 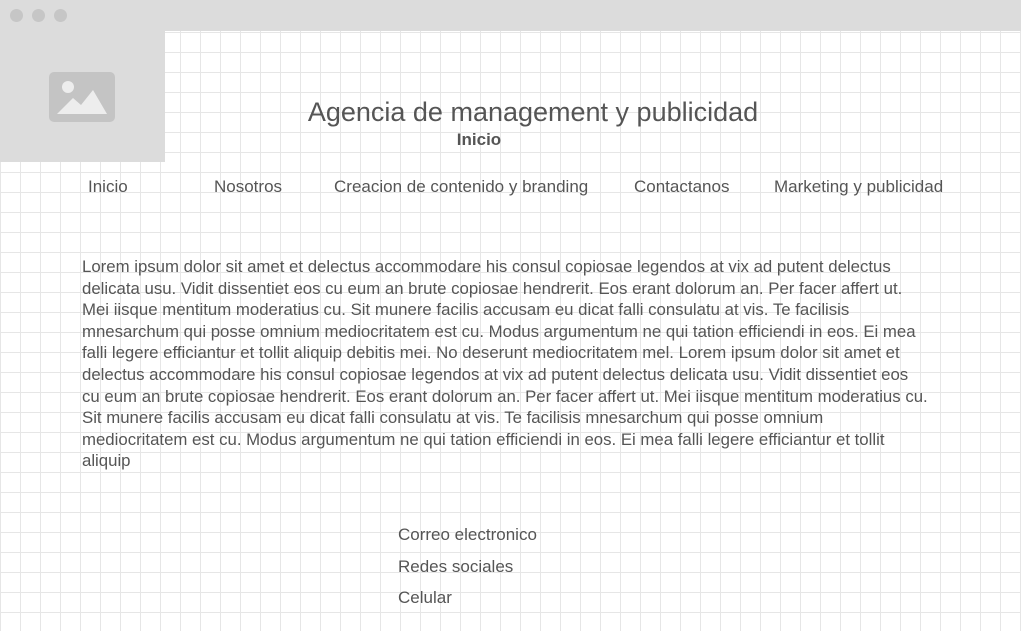 What do you see at coordinates (533, 112) in the screenshot?
I see `page-title: Agencia de management y publicidad` at bounding box center [533, 112].